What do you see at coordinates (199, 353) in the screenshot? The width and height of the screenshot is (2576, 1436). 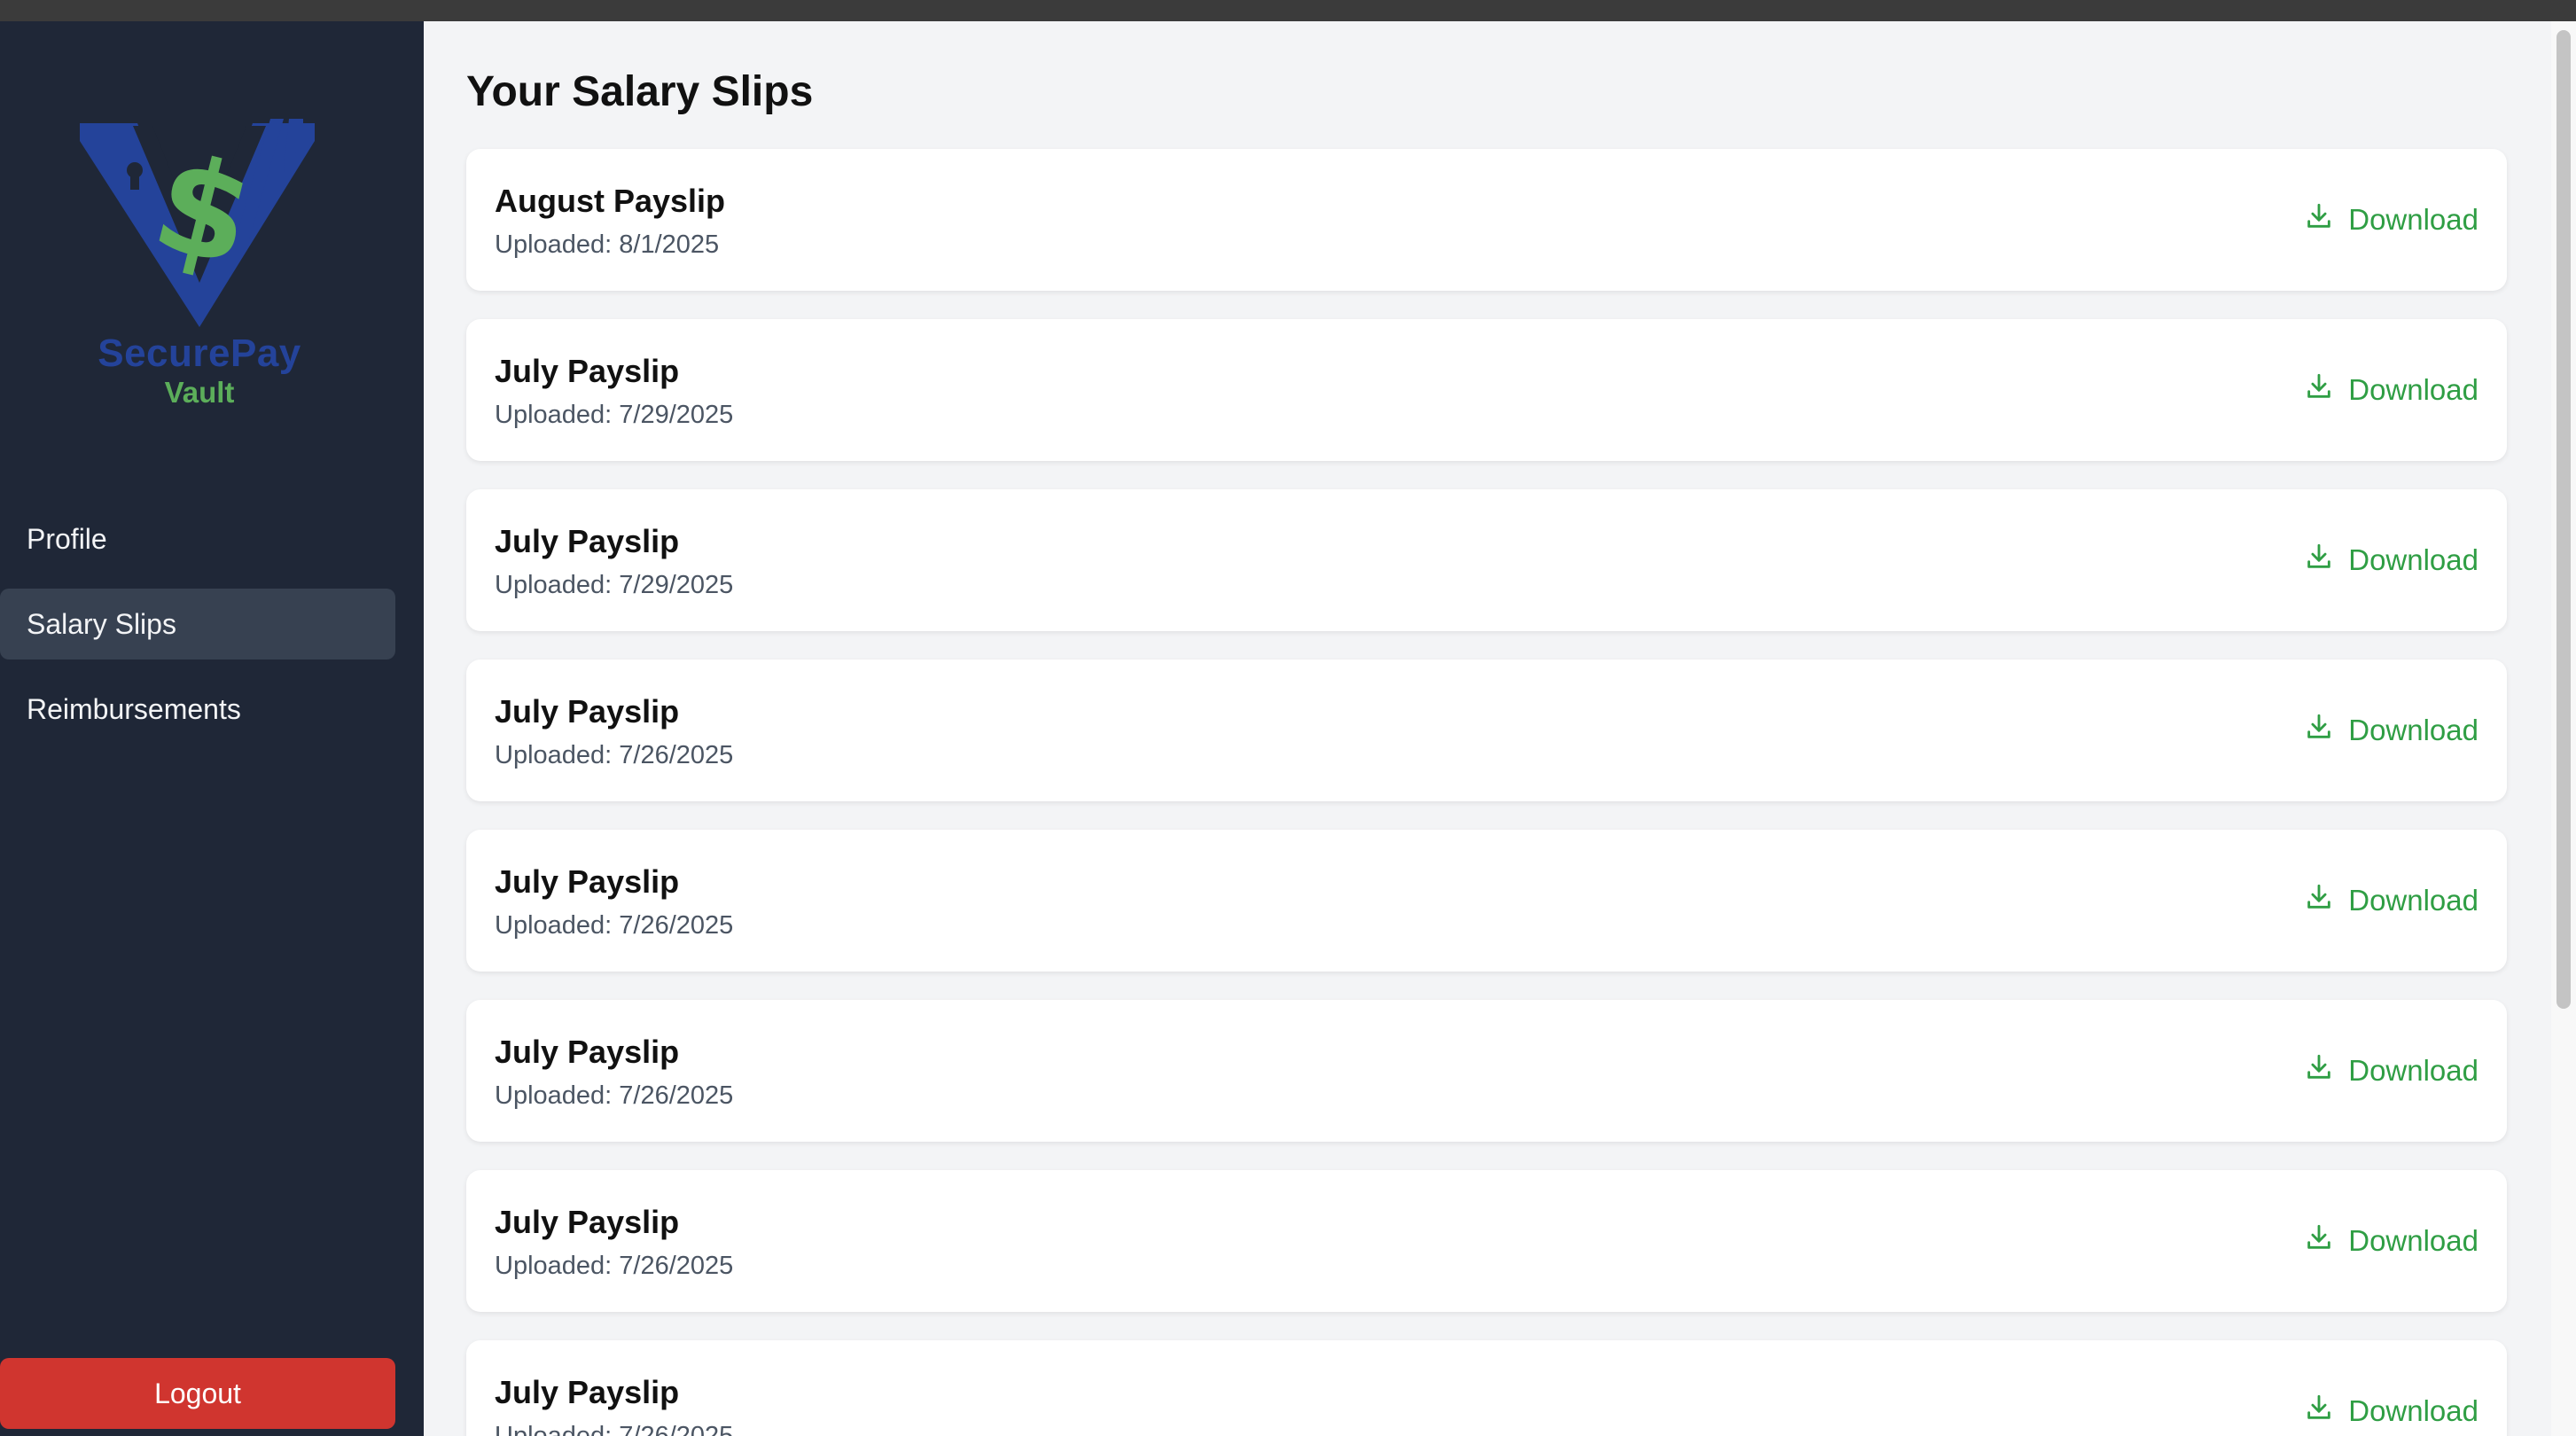 I see `brand-name: SecurePay` at bounding box center [199, 353].